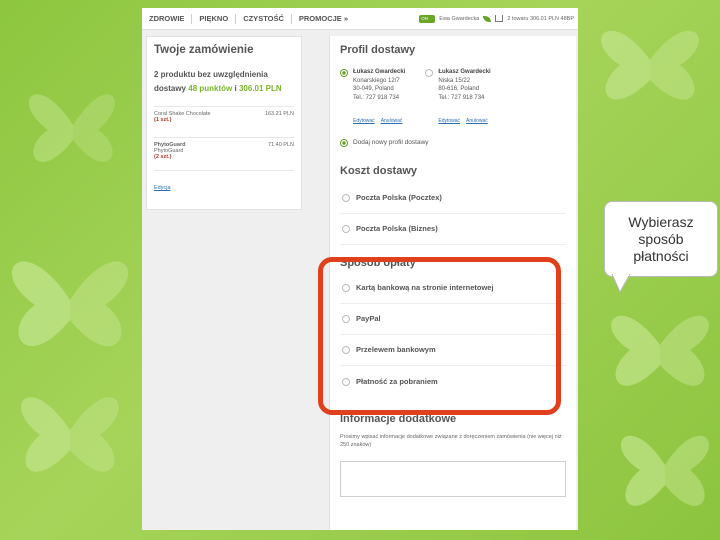 Image resolution: width=720 pixels, height=540 pixels. What do you see at coordinates (320, 18) in the screenshot?
I see `nav-promocje-label: PROMOCJE` at bounding box center [320, 18].